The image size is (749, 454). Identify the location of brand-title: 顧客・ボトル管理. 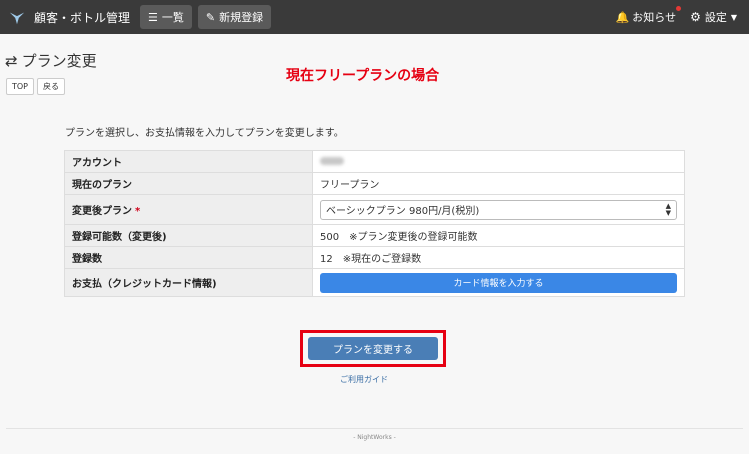
(82, 17).